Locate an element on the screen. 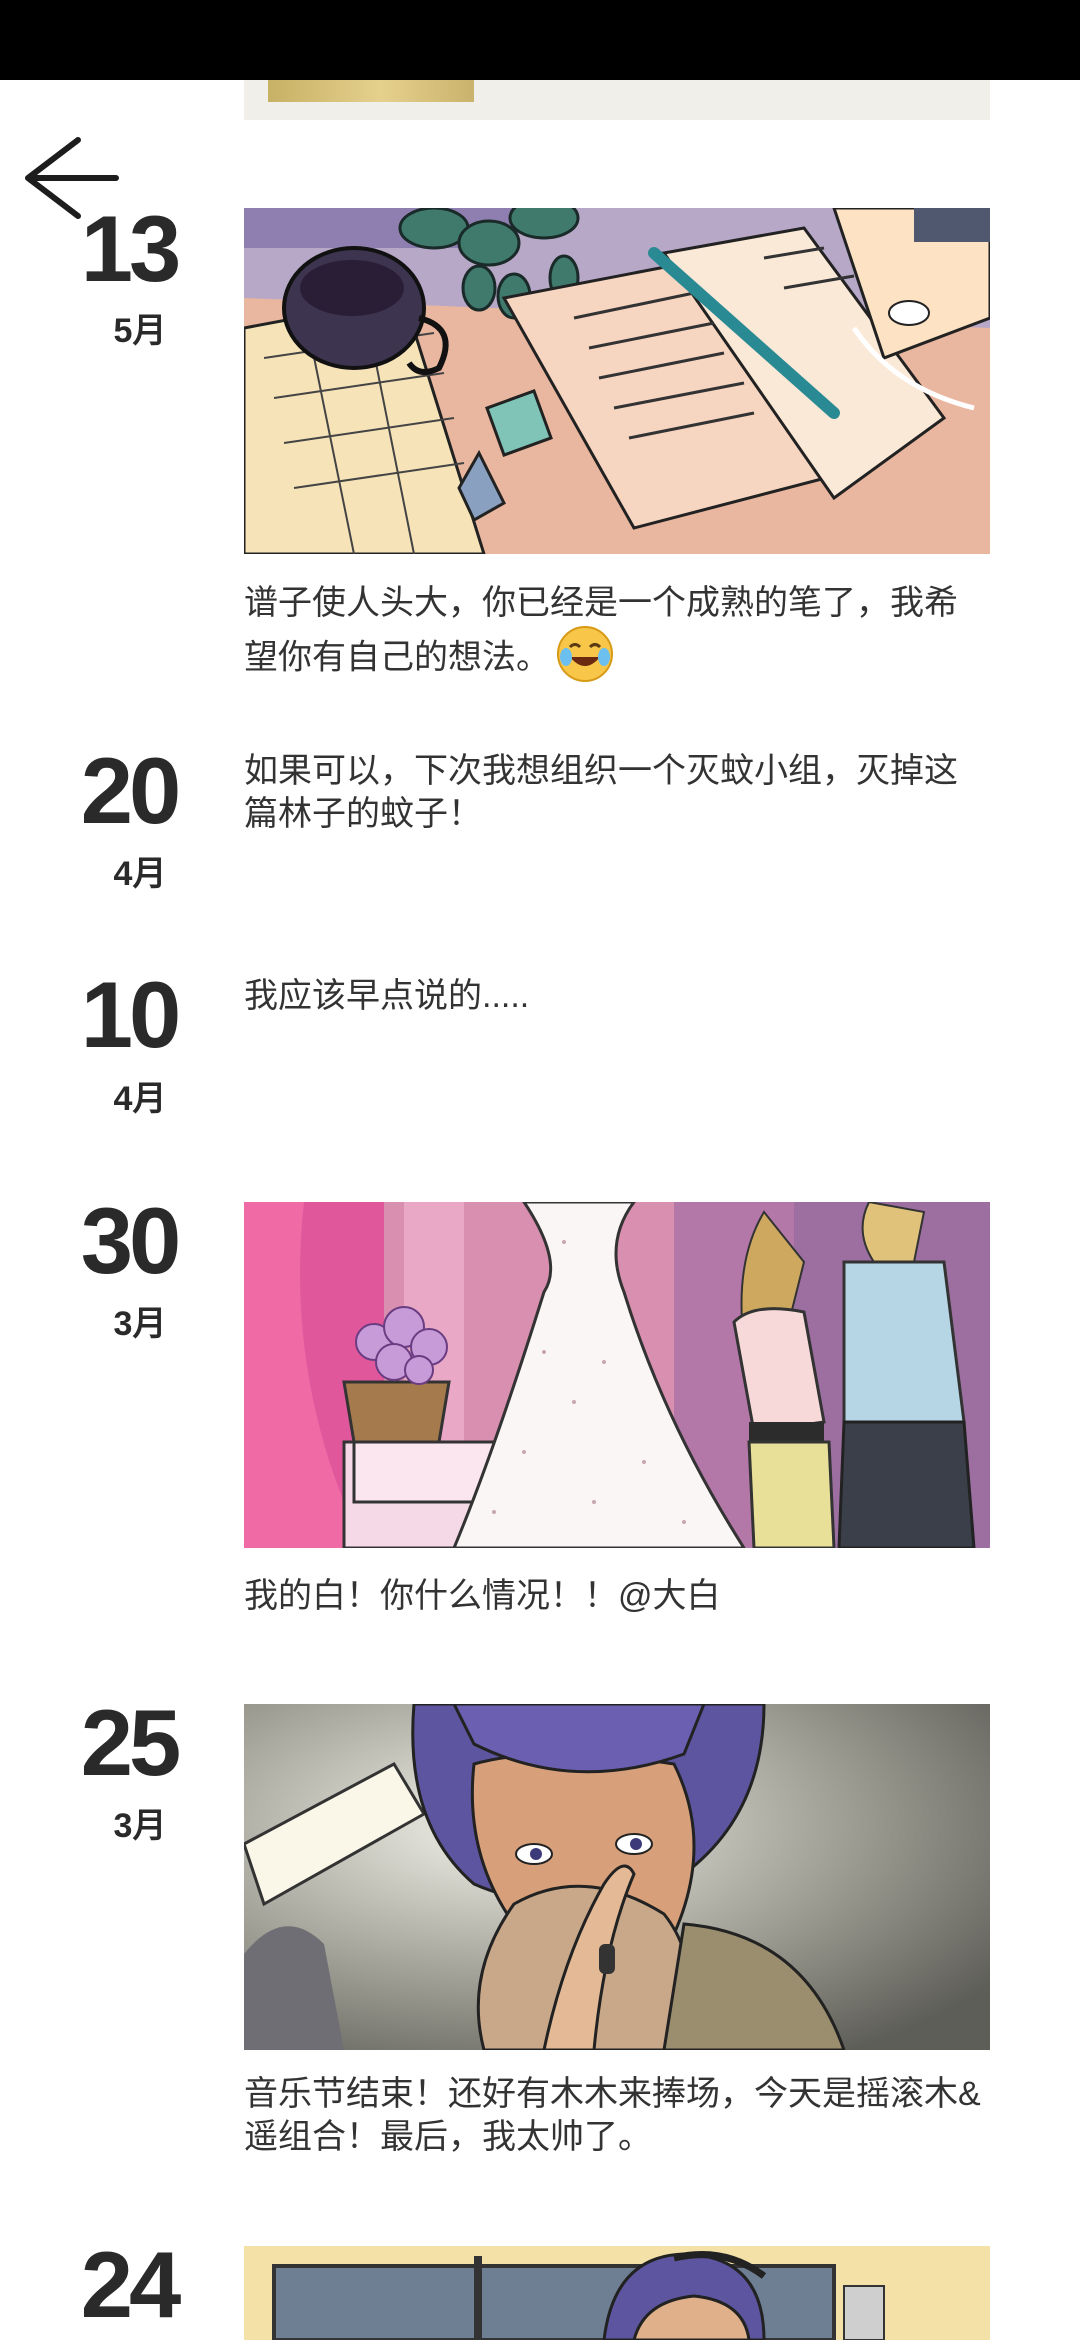 Image resolution: width=1080 pixels, height=2340 pixels. entry-day: 13 is located at coordinates (131, 248).